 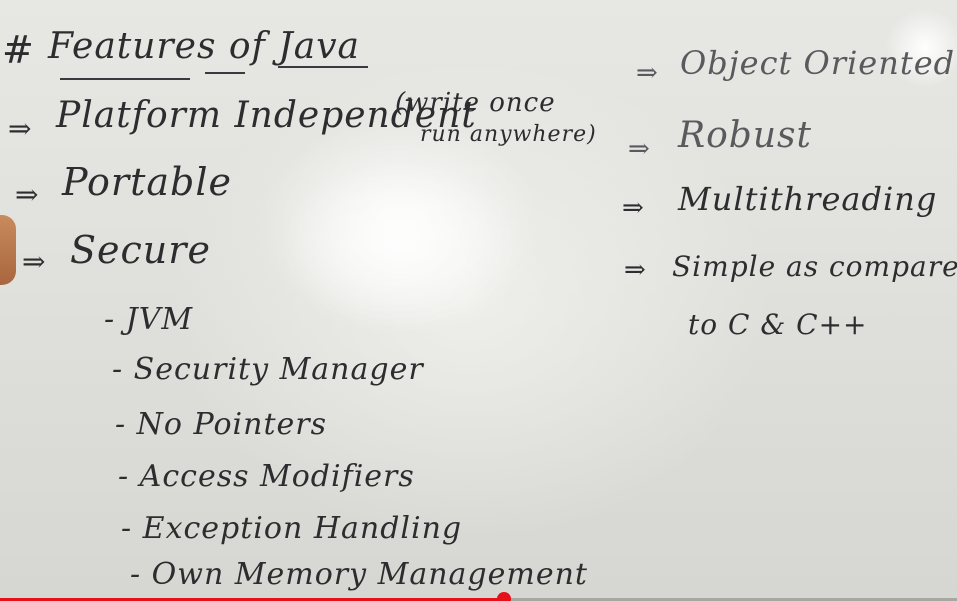 What do you see at coordinates (266, 476) in the screenshot?
I see `sub-item-access-modifiers: - Access Modifiers` at bounding box center [266, 476].